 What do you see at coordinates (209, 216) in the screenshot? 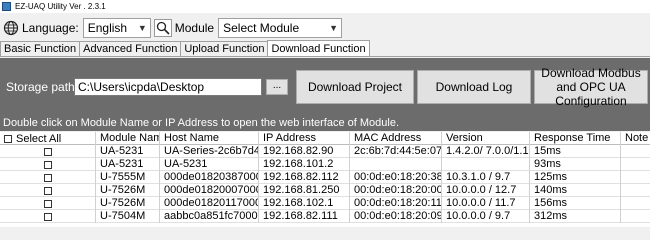
I see `host-name-cell: aabbc0a851fc7000` at bounding box center [209, 216].